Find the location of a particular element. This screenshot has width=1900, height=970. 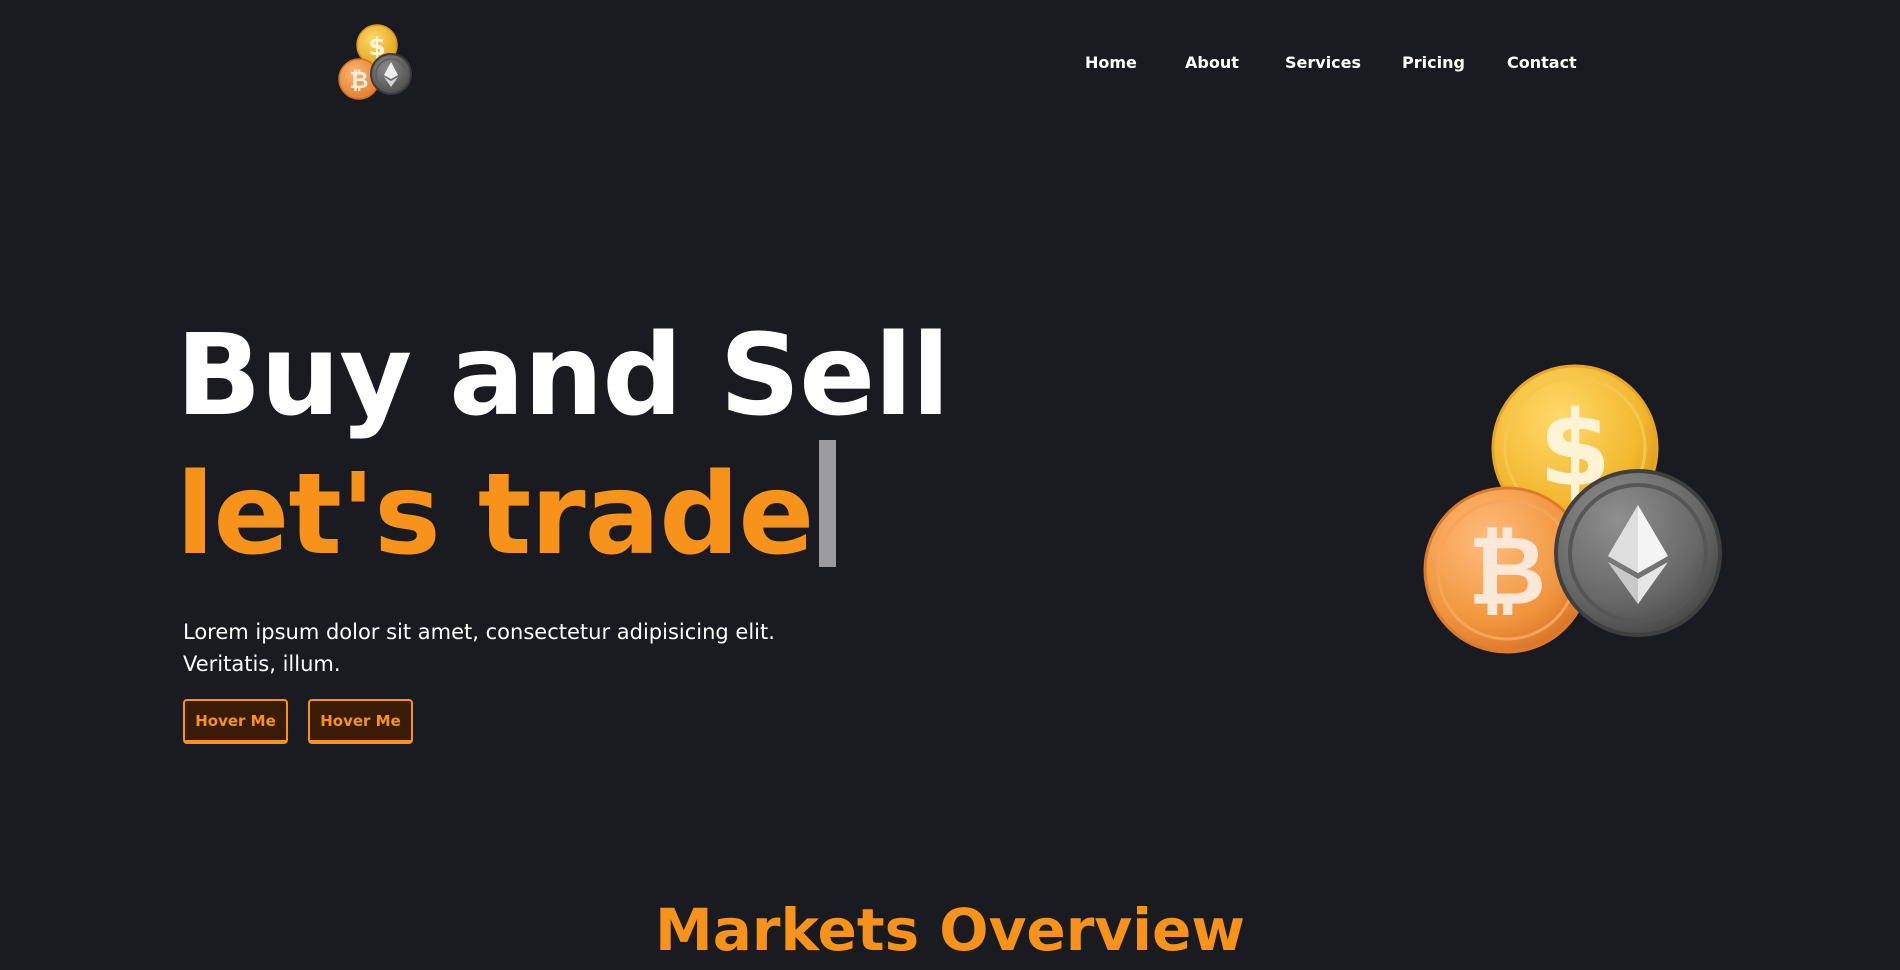

hero-title-line2-text: let's trade is located at coordinates (495, 515).